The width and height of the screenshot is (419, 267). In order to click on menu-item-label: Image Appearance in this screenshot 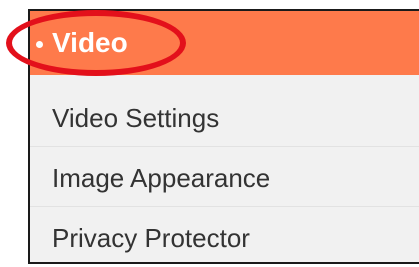, I will do `click(161, 178)`.